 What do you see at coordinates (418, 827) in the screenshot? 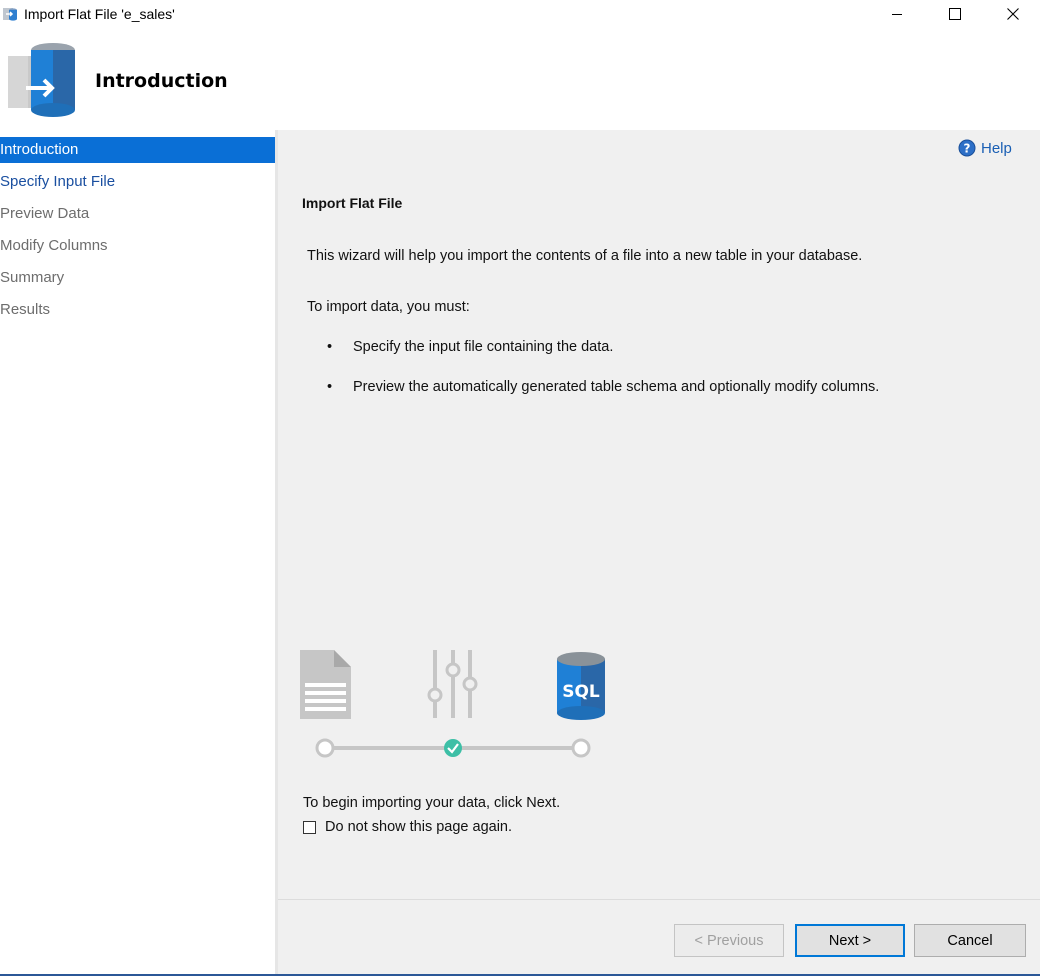
I see `checkbox-label: Do not show this page again.` at bounding box center [418, 827].